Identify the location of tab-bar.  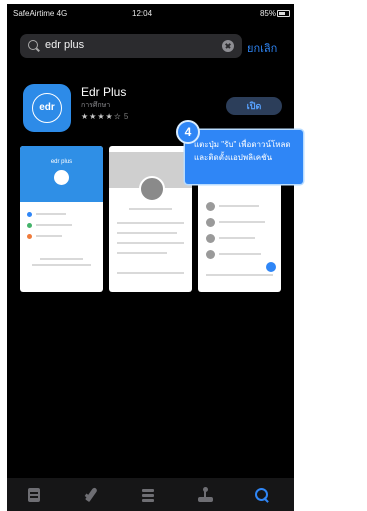
(150, 494).